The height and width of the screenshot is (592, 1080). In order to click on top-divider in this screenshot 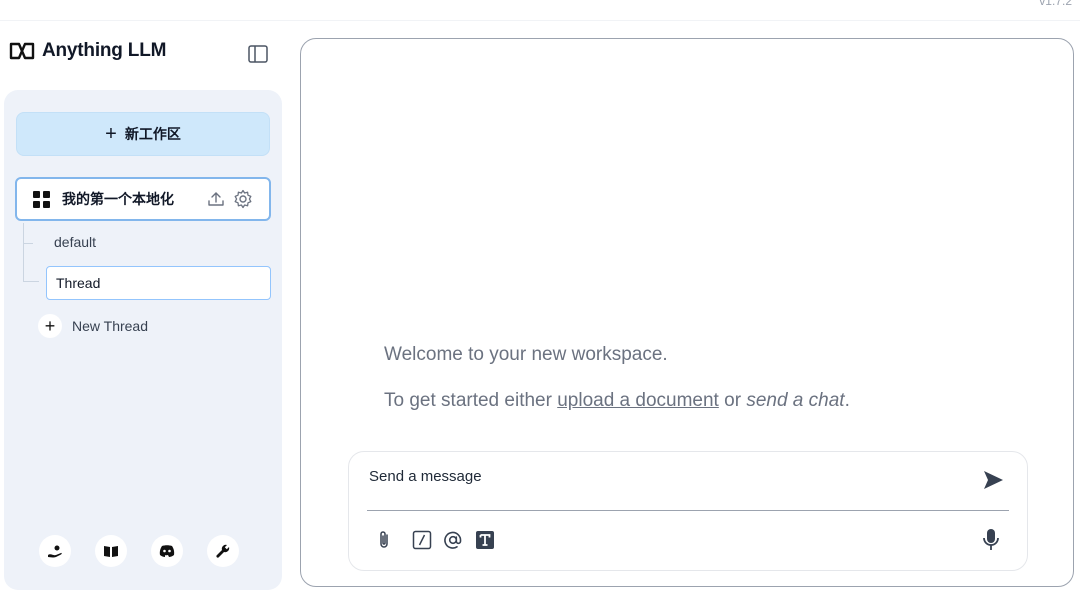, I will do `click(540, 20)`.